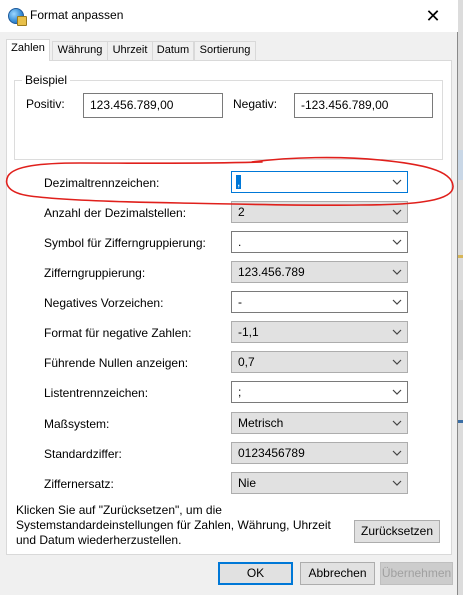 The height and width of the screenshot is (595, 463). Describe the element at coordinates (104, 303) in the screenshot. I see `negative-sign-label: Negatives Vorzeichen:` at that location.